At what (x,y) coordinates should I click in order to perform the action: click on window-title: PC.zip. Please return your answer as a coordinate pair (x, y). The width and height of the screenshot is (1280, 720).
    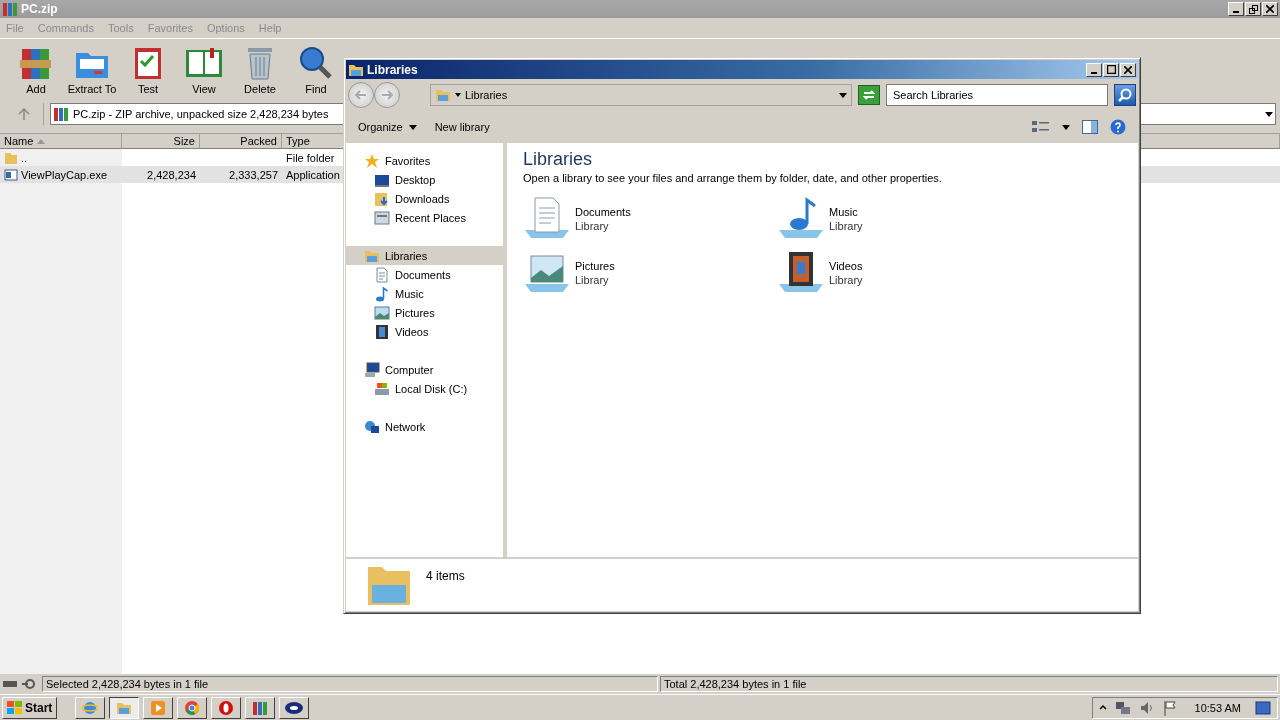
    Looking at the image, I should click on (40, 9).